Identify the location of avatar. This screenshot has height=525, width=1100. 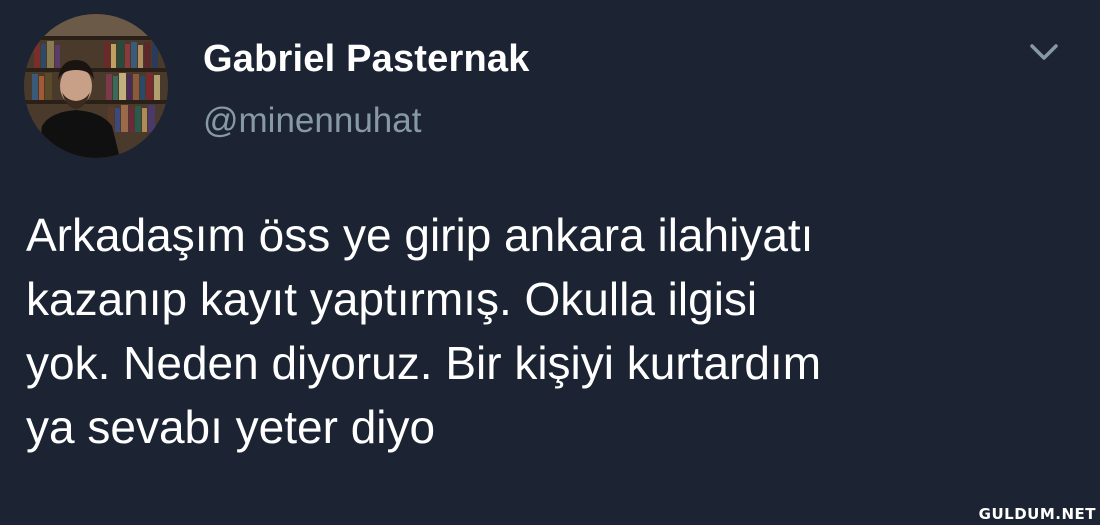
(96, 86).